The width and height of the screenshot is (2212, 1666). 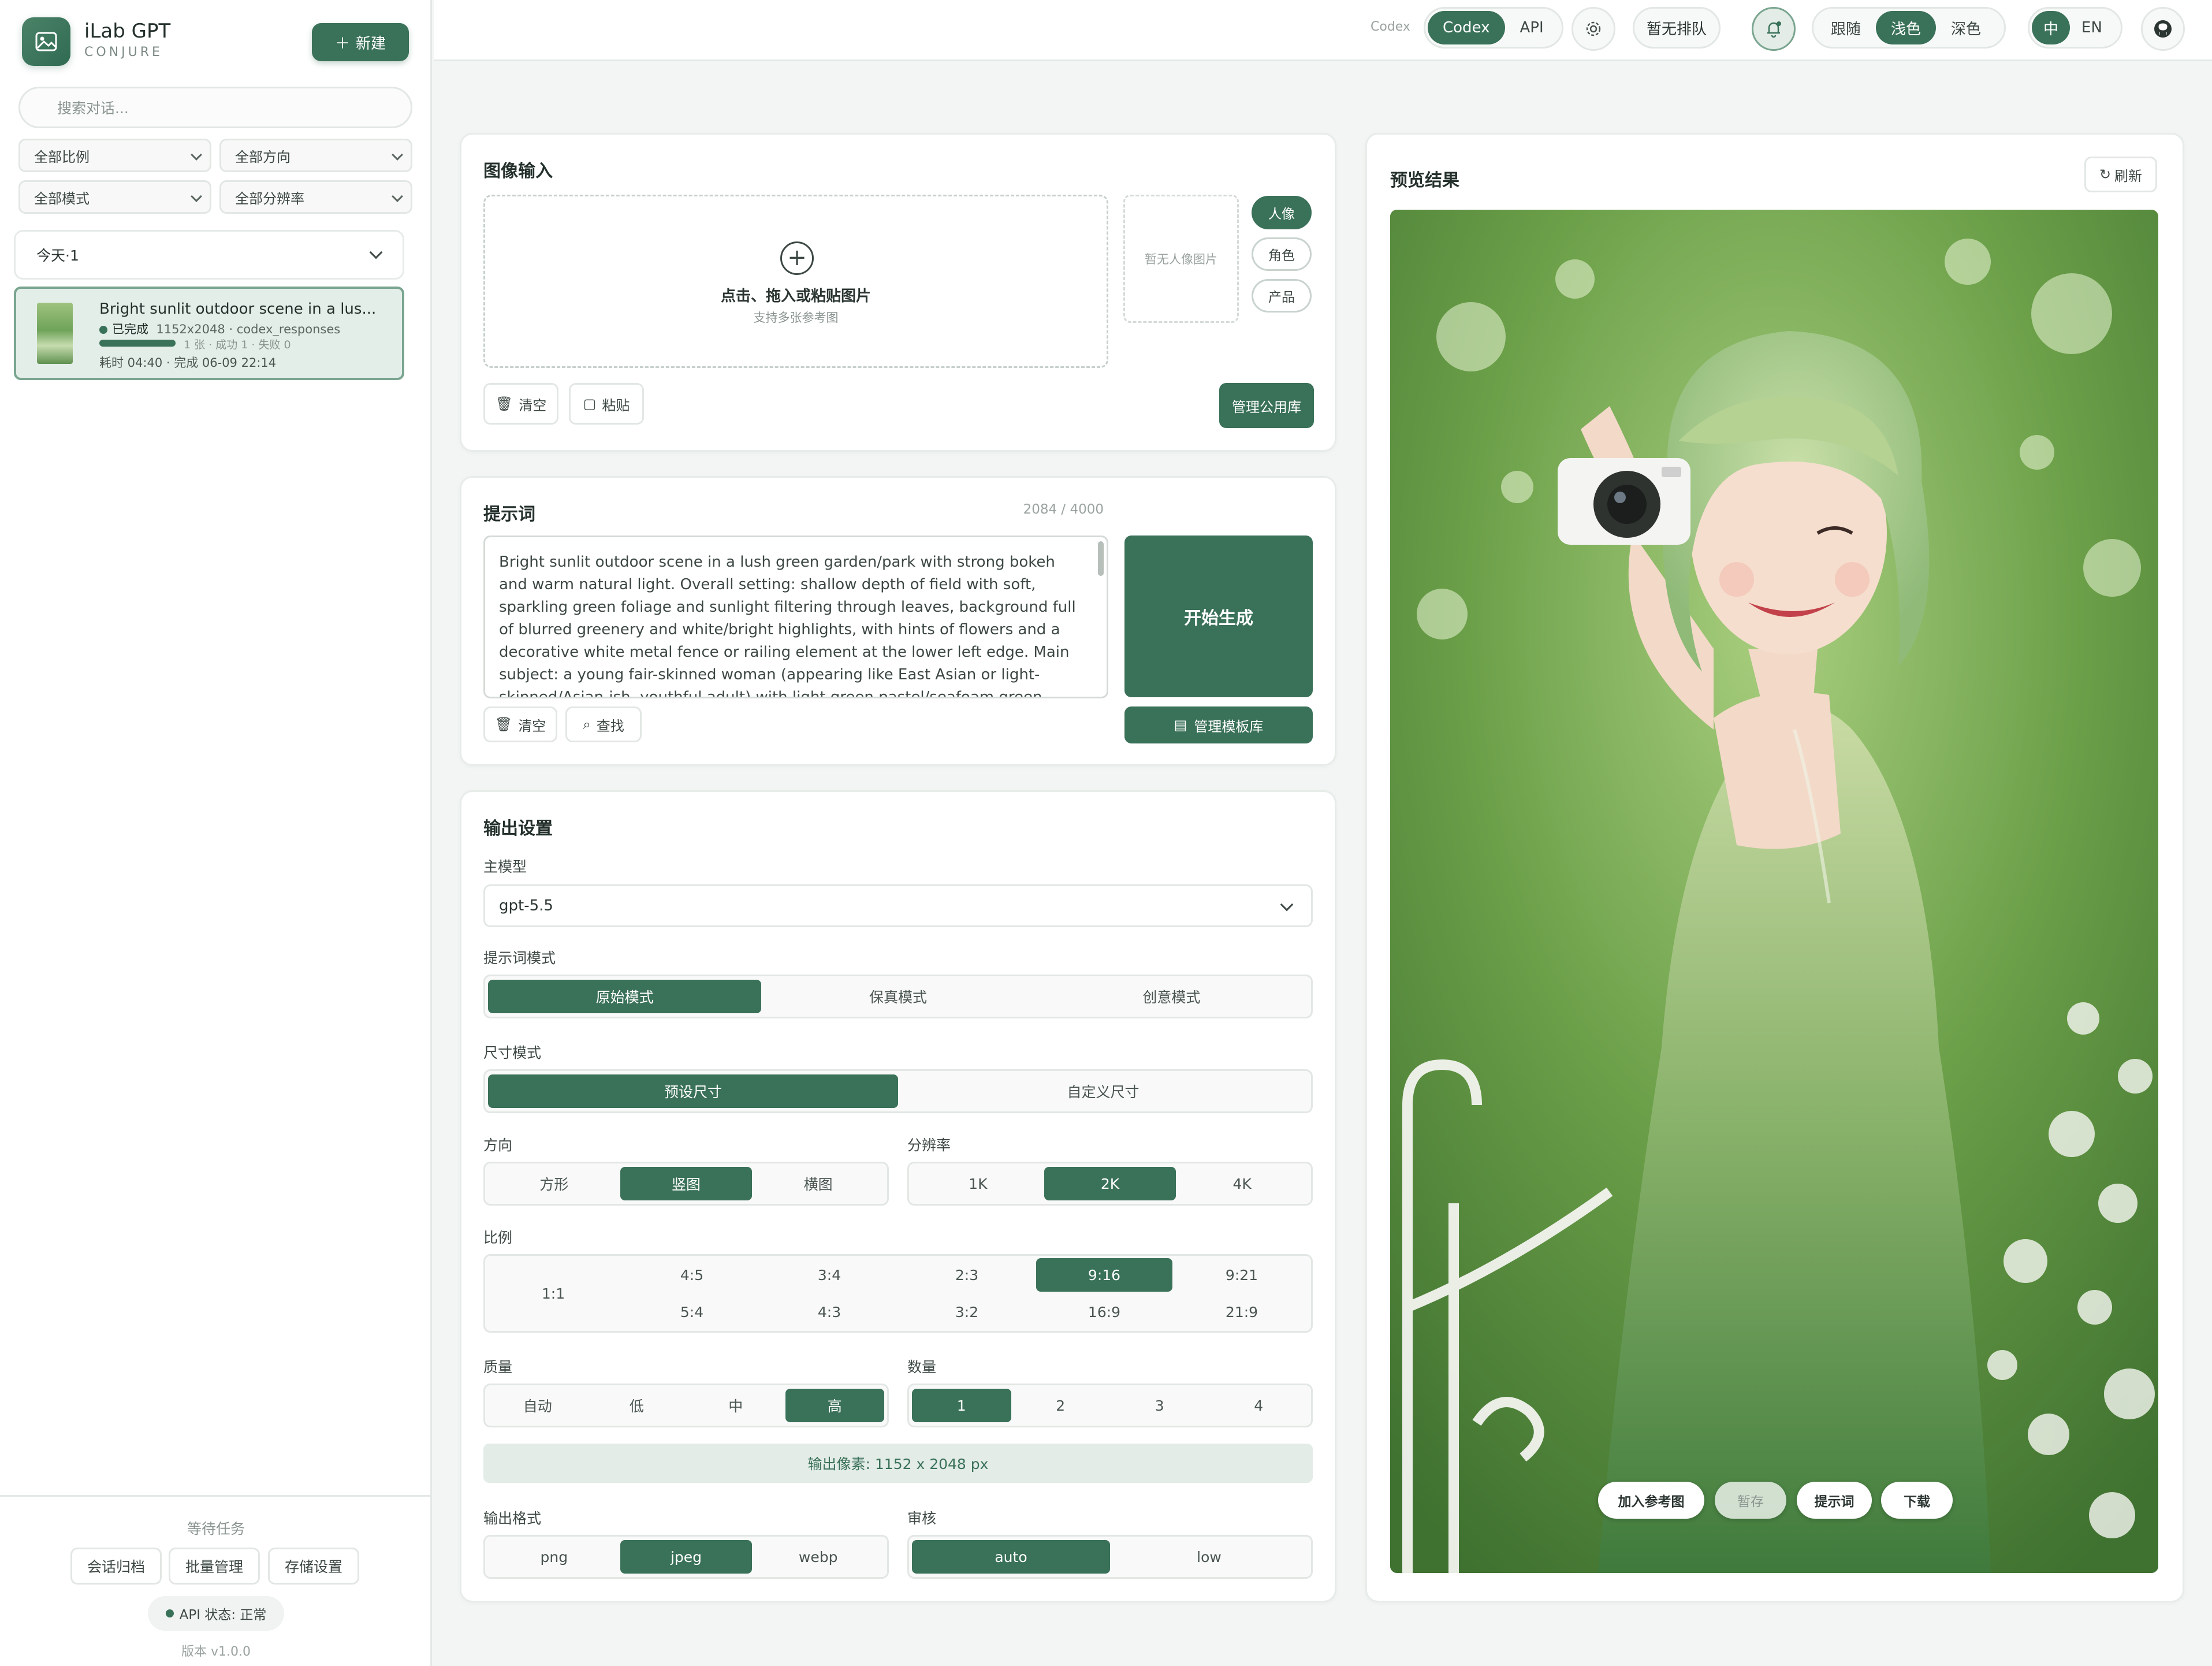 I want to click on mode-codex: Codex, so click(x=1466, y=27).